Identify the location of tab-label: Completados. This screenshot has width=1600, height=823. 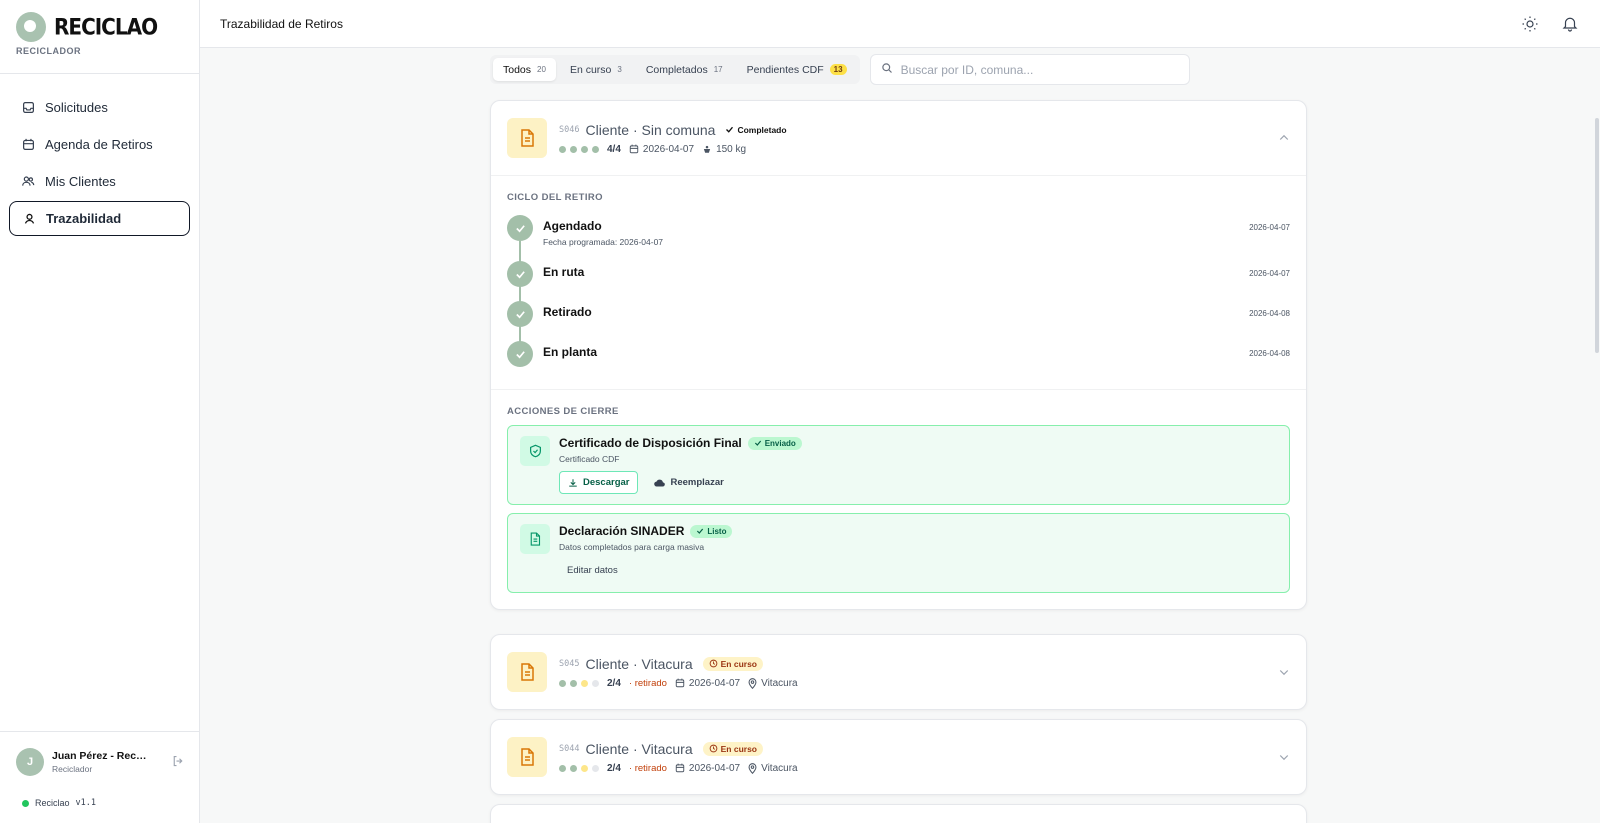
(676, 69).